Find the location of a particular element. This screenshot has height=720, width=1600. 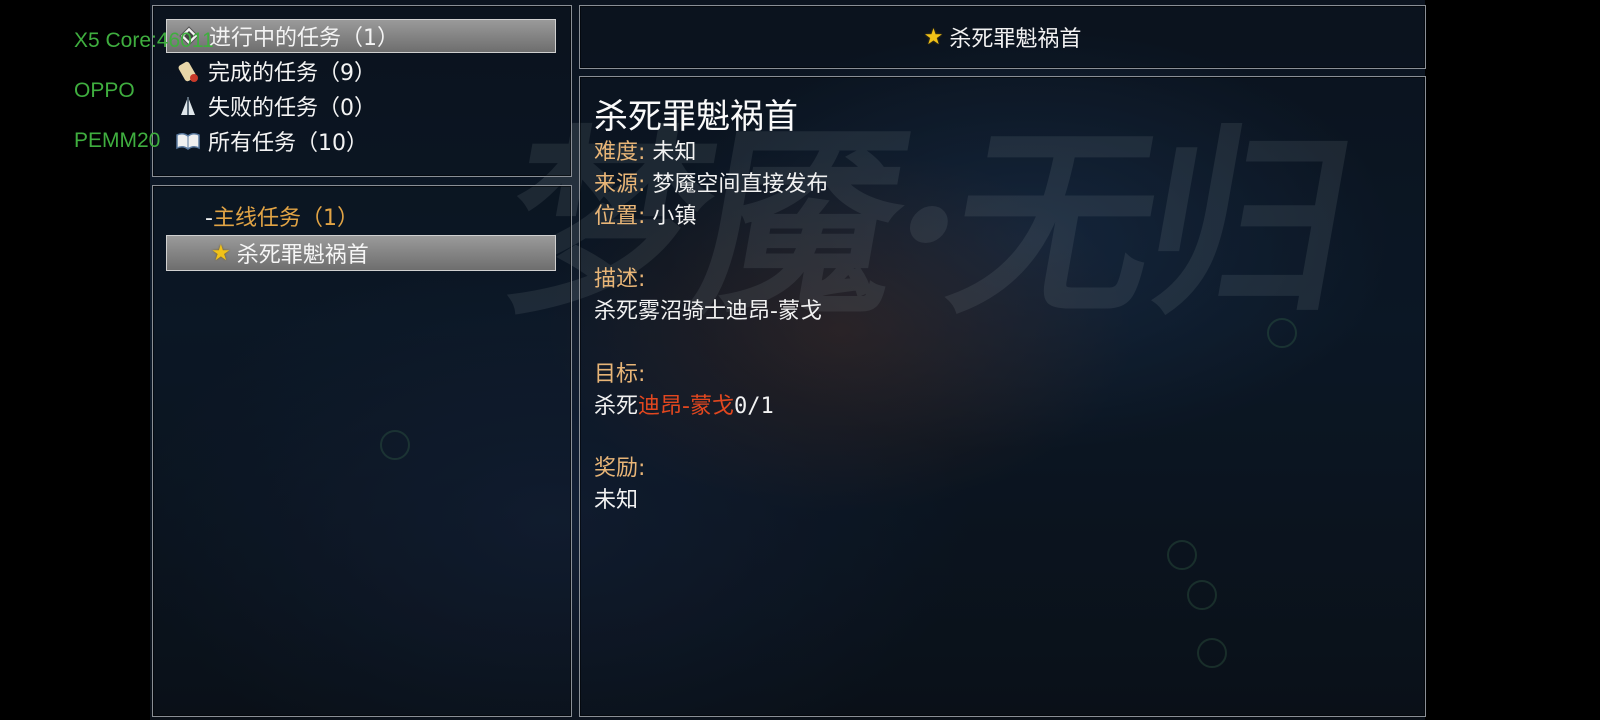

objective-prefix: 杀死 is located at coordinates (616, 406).